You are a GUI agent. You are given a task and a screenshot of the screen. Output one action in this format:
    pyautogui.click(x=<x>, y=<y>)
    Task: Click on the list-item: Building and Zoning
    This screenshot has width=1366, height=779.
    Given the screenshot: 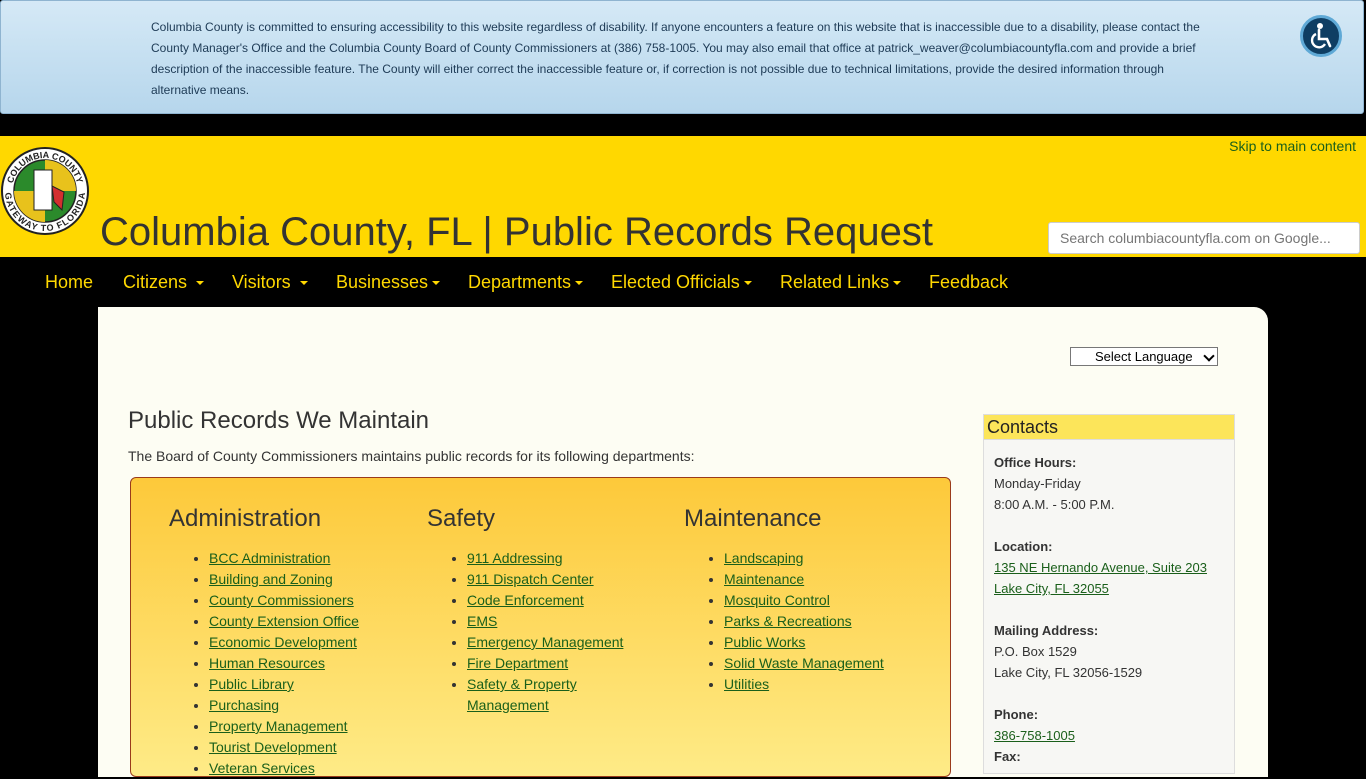 What is the action you would take?
    pyautogui.click(x=309, y=579)
    